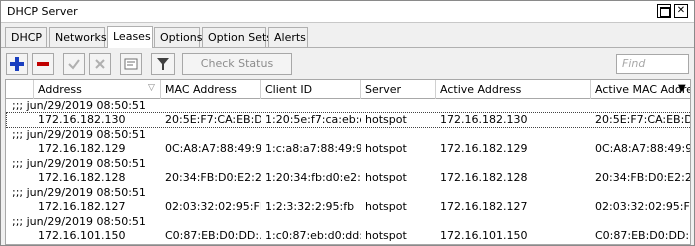 This screenshot has height=246, width=695. What do you see at coordinates (213, 119) in the screenshot?
I see `cell-mac-address: 20:5E:F7:CA:EB:DE` at bounding box center [213, 119].